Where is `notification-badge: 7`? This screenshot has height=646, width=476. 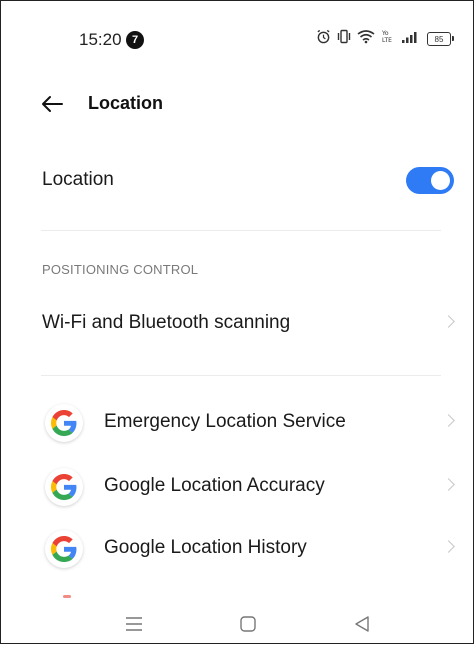
notification-badge: 7 is located at coordinates (135, 40).